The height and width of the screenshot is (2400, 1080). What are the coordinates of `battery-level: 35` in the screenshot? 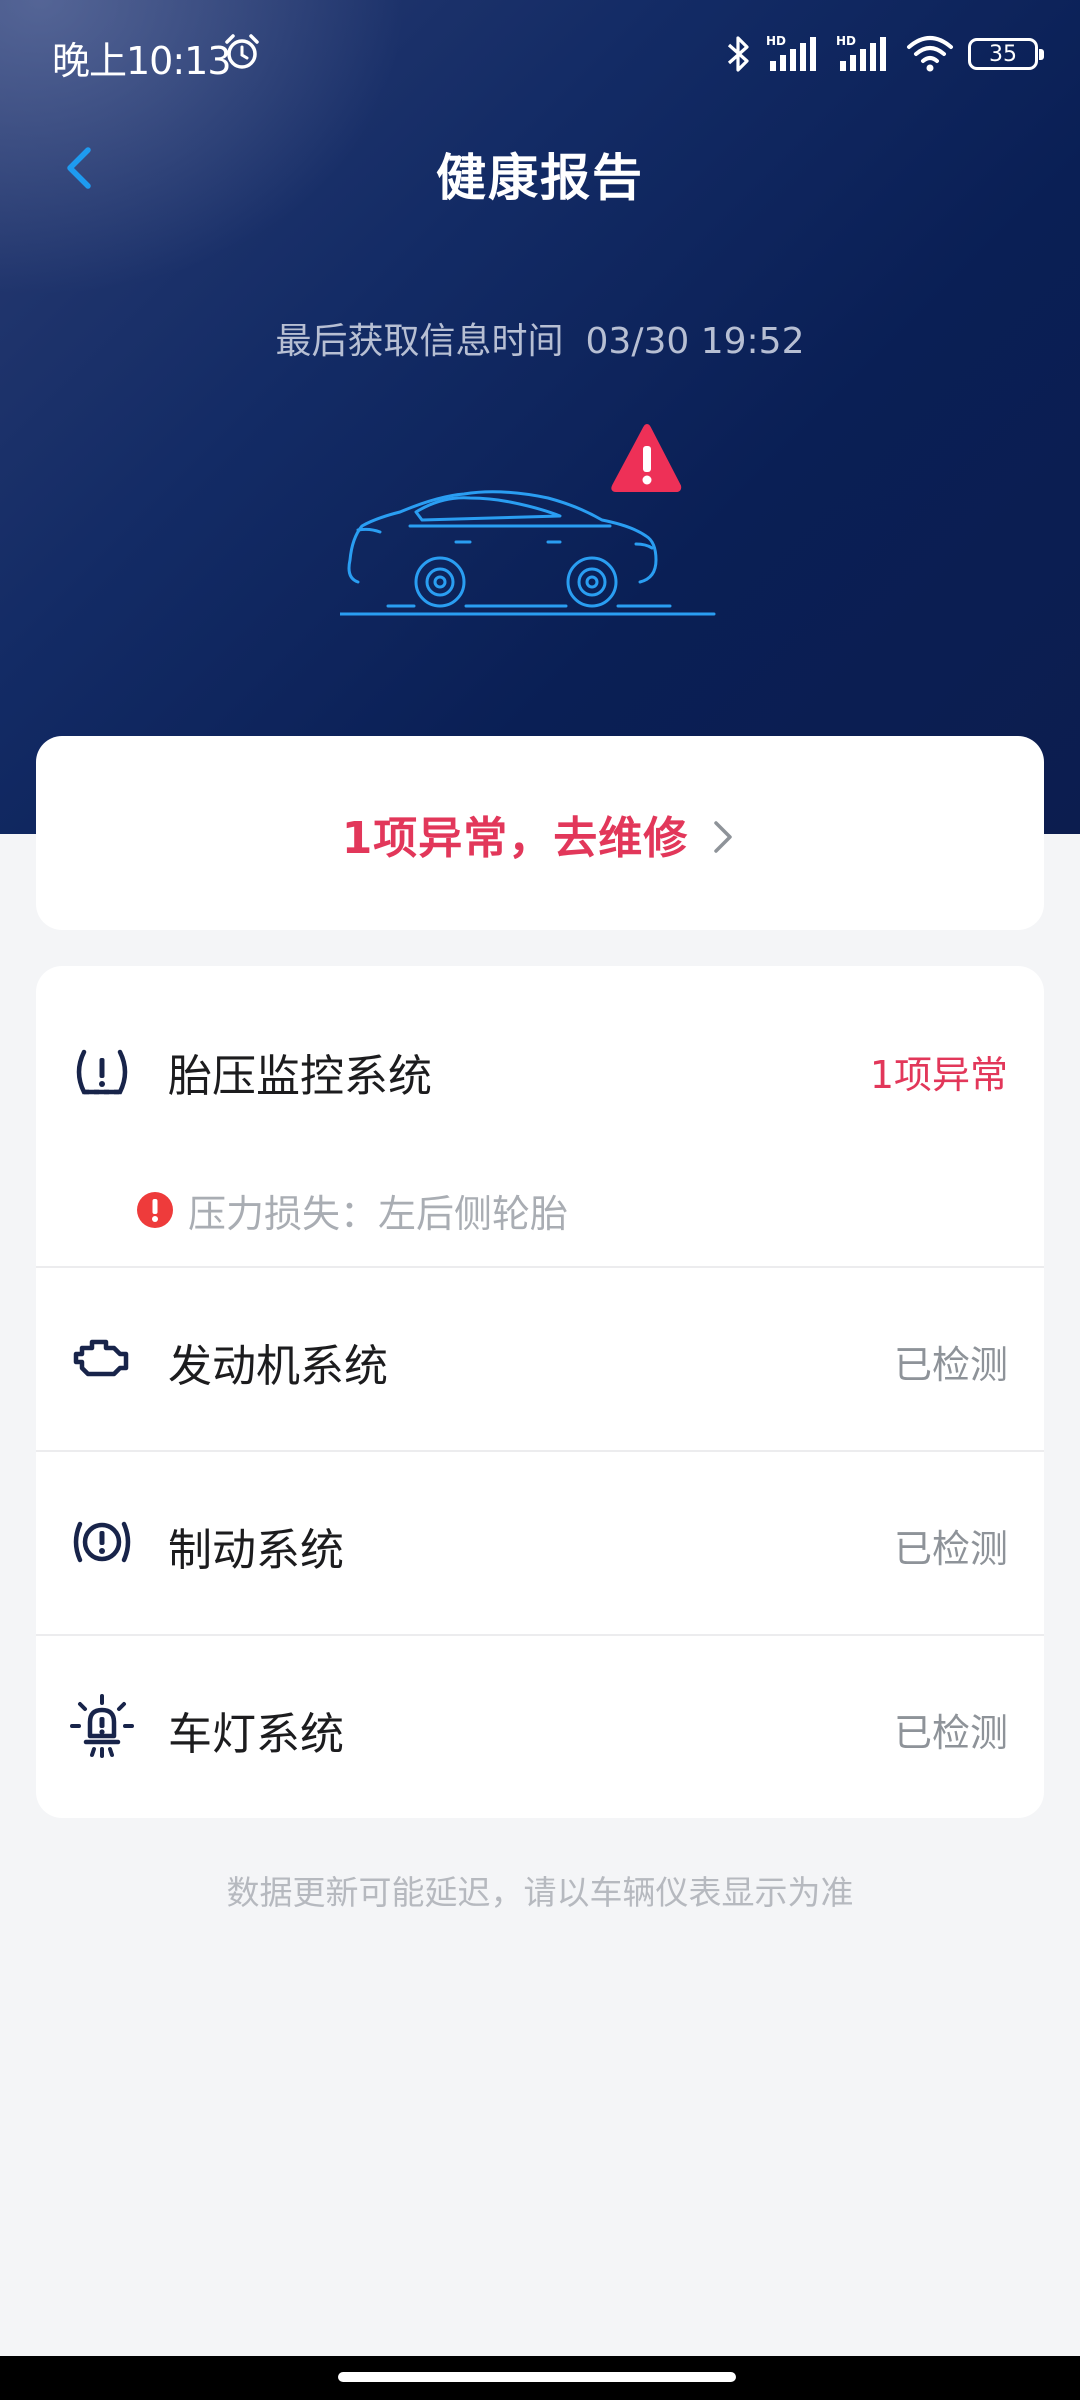 It's located at (1003, 54).